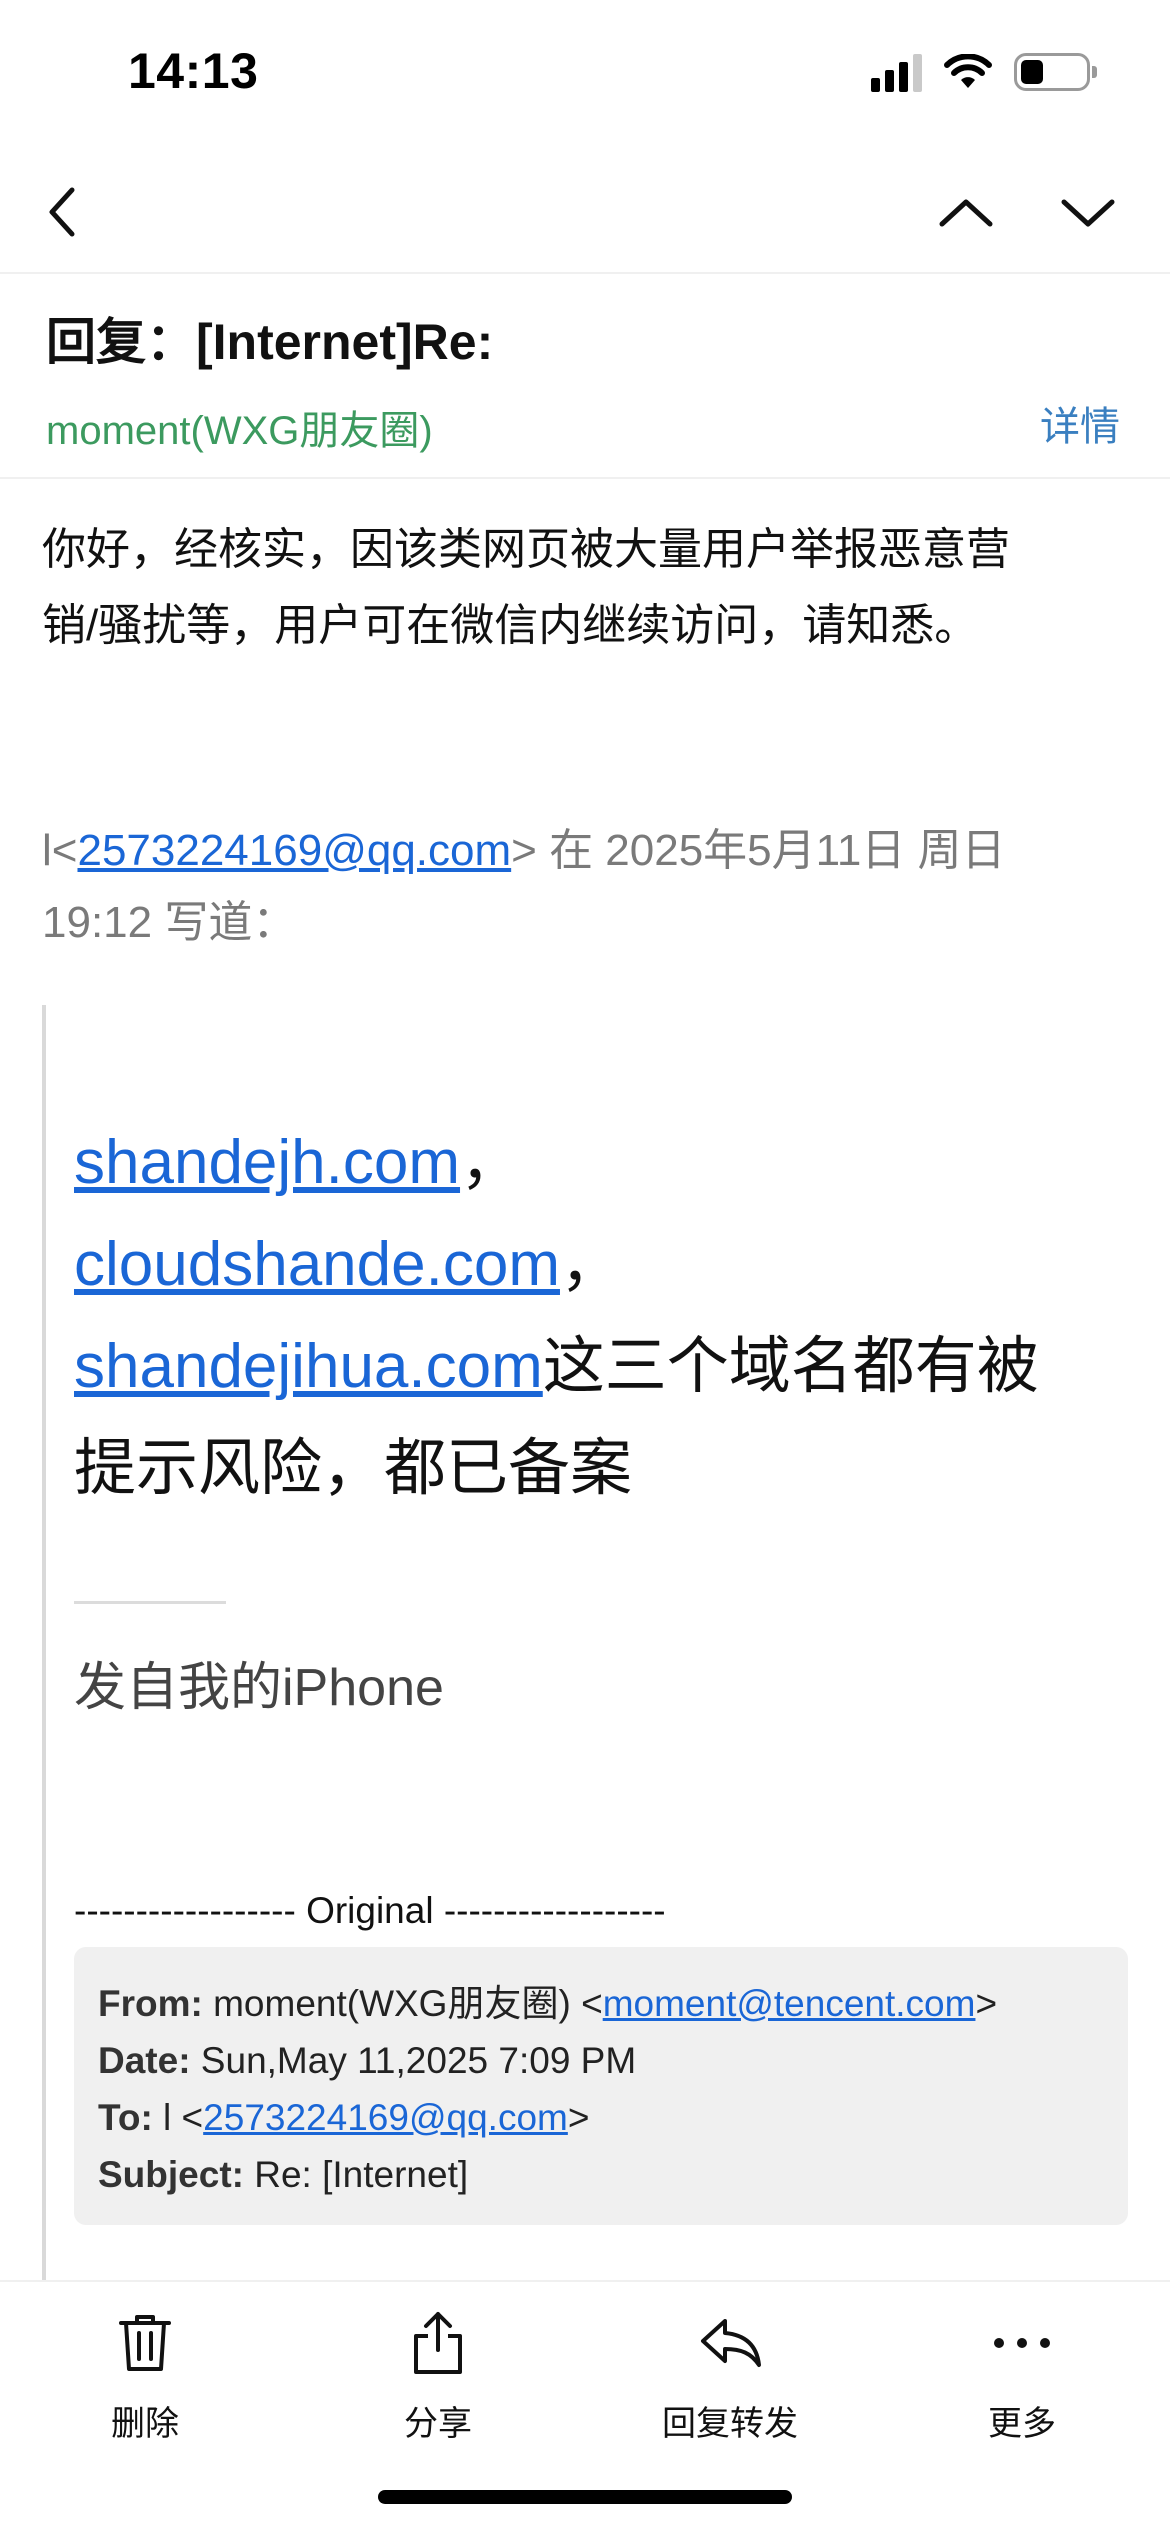 Image resolution: width=1170 pixels, height=2532 pixels. I want to click on quote-email-link: 2573224169@qq.com, so click(294, 850).